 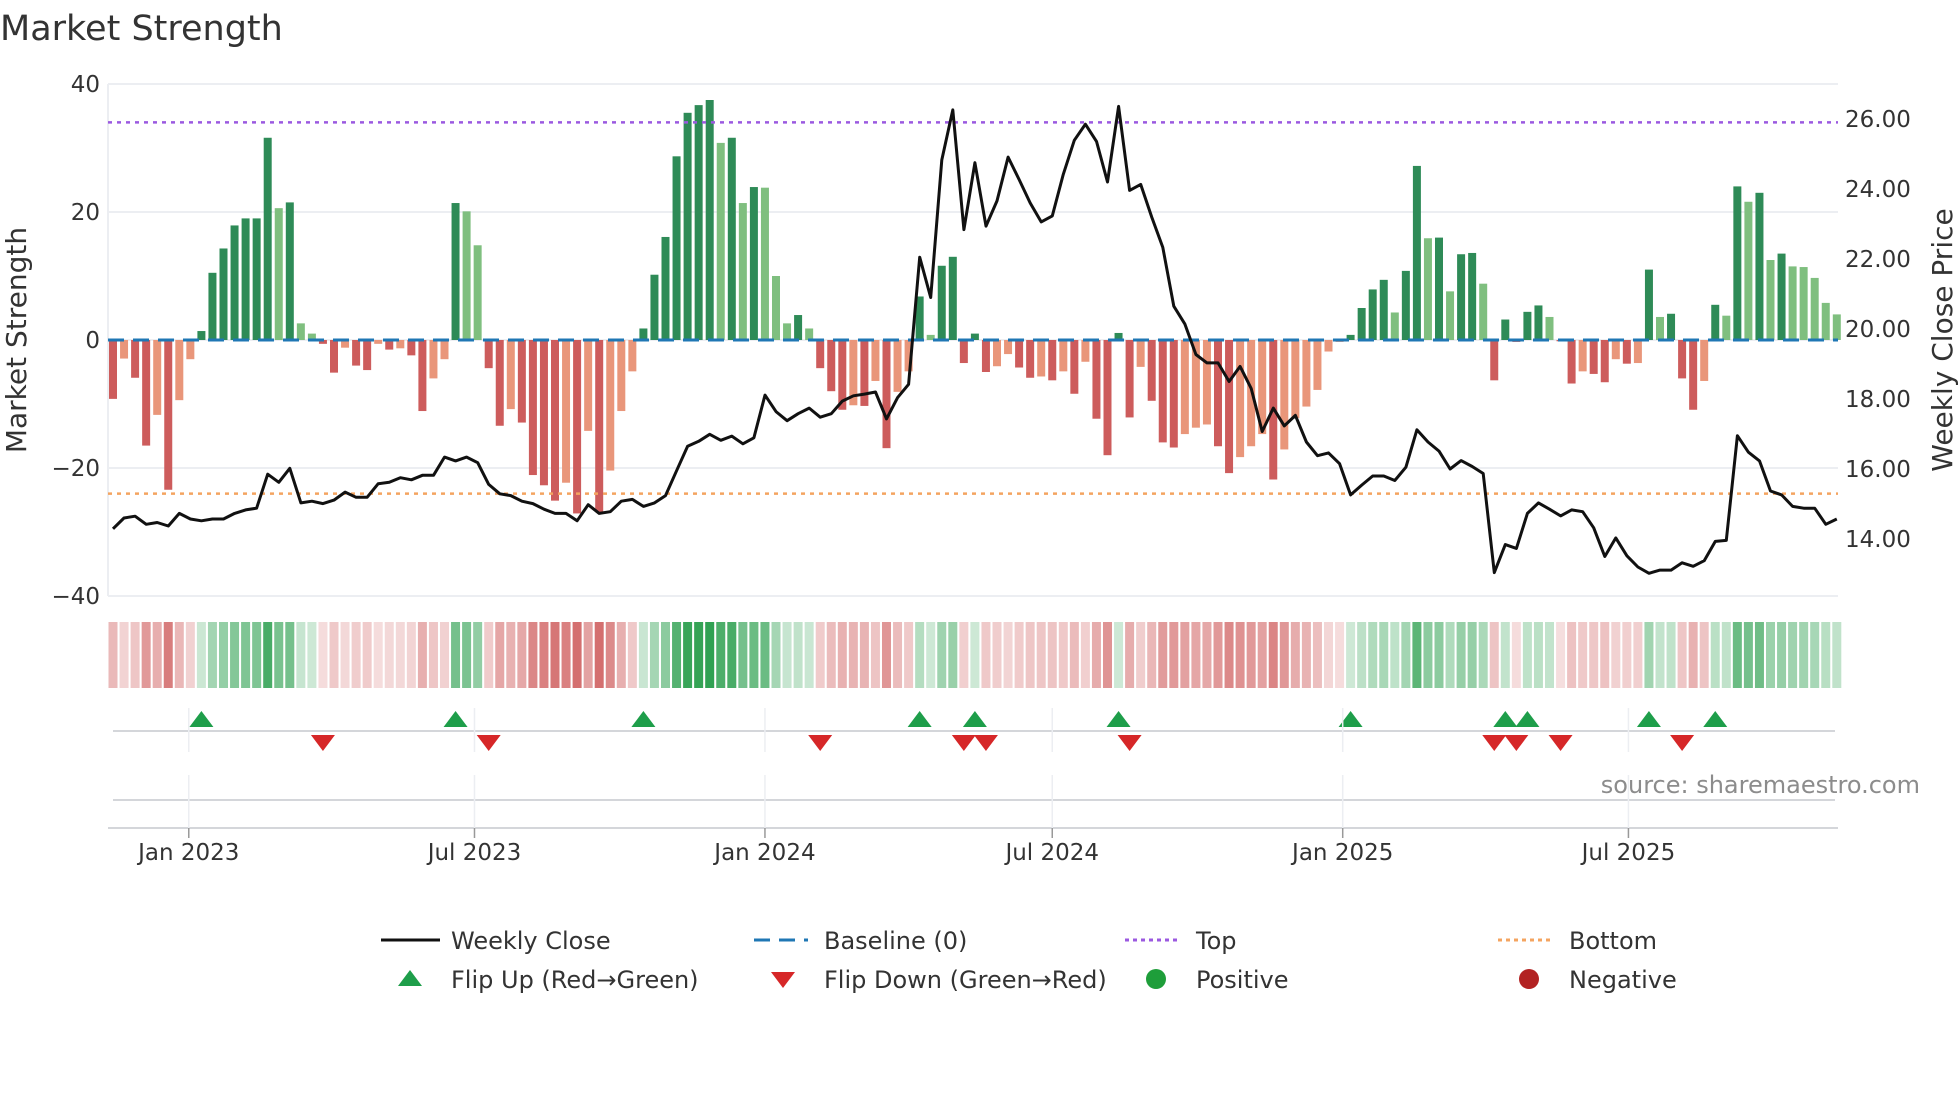 I want to click on y-tick-label: 40, so click(x=85, y=85).